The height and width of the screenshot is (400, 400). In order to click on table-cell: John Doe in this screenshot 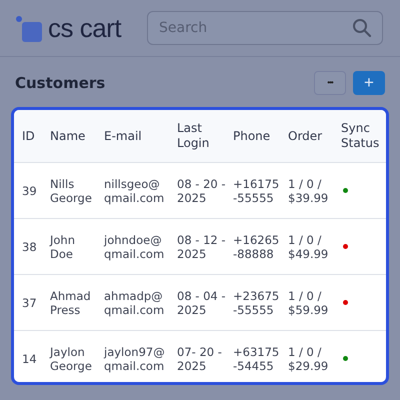, I will do `click(63, 246)`.